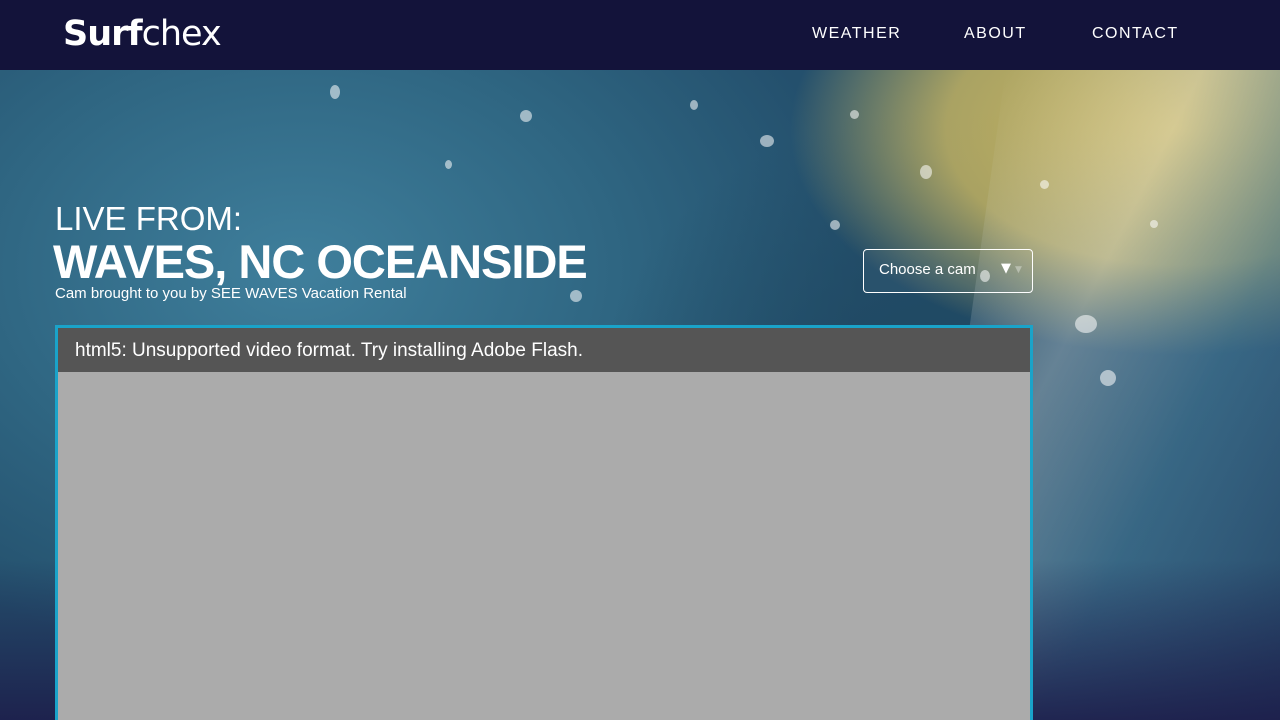  What do you see at coordinates (1006, 268) in the screenshot?
I see `chevron-down-icon: ▼` at bounding box center [1006, 268].